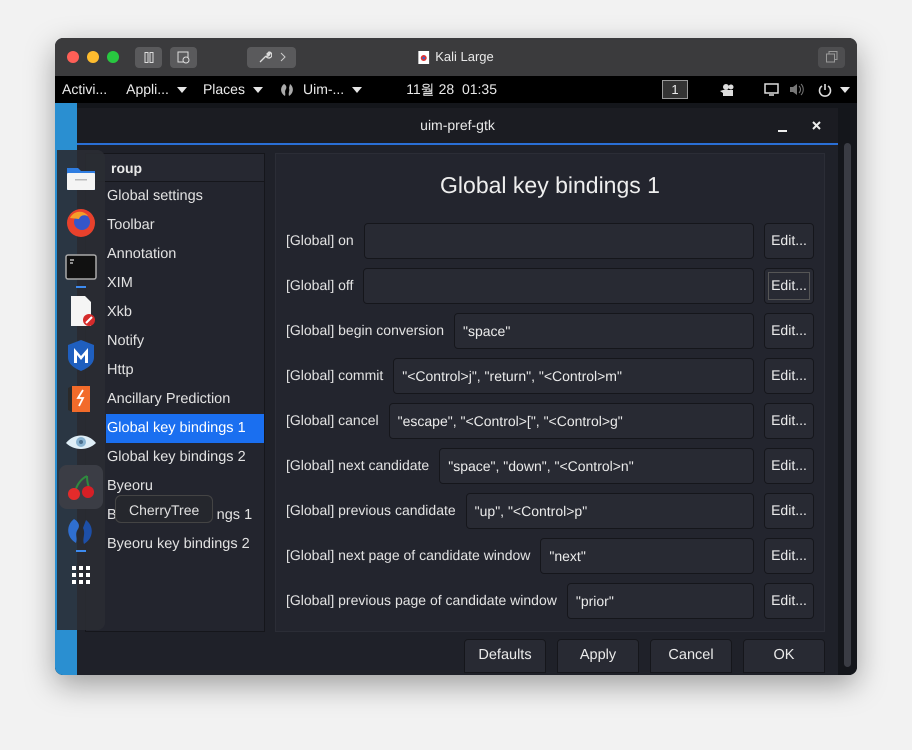 The image size is (912, 750). I want to click on window-mode-button, so click(831, 57).